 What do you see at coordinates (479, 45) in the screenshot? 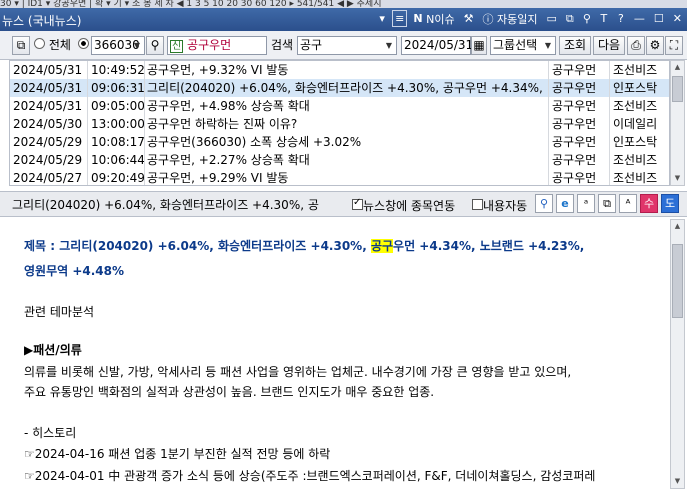
I see `calendar-icon: ▦` at bounding box center [479, 45].